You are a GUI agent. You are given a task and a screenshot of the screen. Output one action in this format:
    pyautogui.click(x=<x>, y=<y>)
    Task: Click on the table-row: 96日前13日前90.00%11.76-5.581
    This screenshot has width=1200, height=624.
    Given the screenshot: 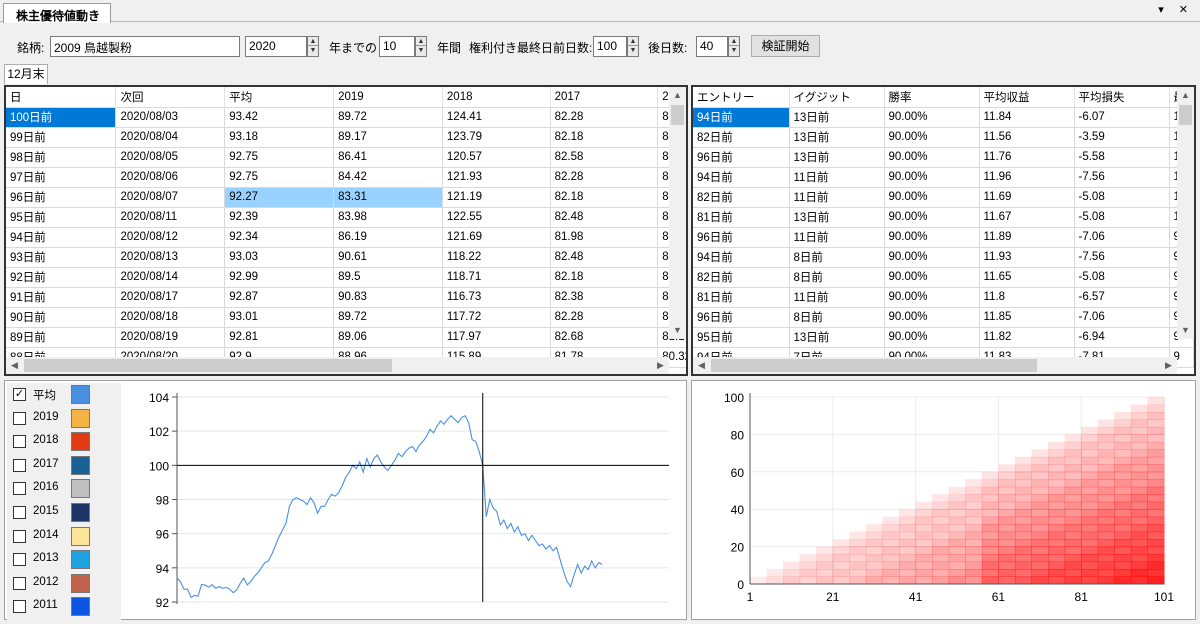 What is the action you would take?
    pyautogui.click(x=943, y=157)
    